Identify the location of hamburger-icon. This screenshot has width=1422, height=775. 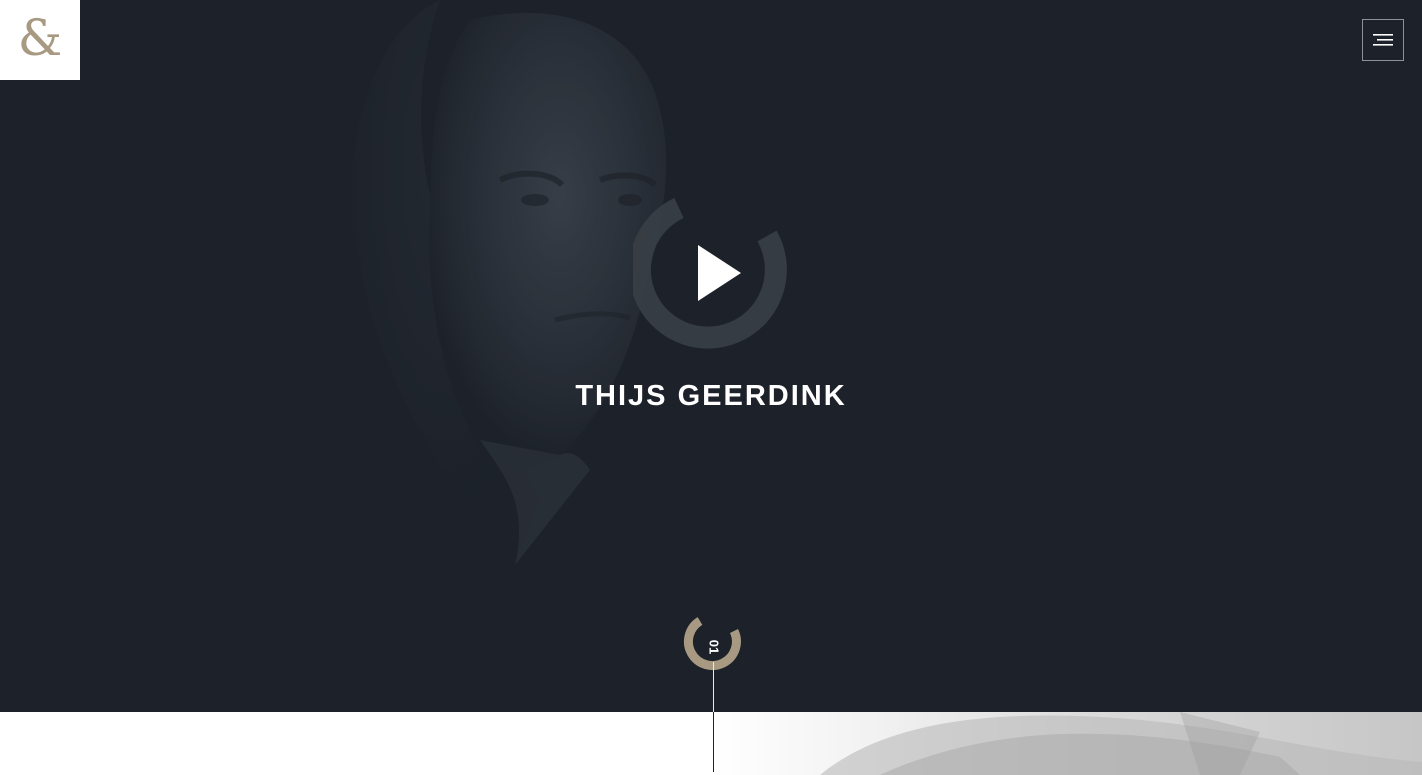
(1383, 40).